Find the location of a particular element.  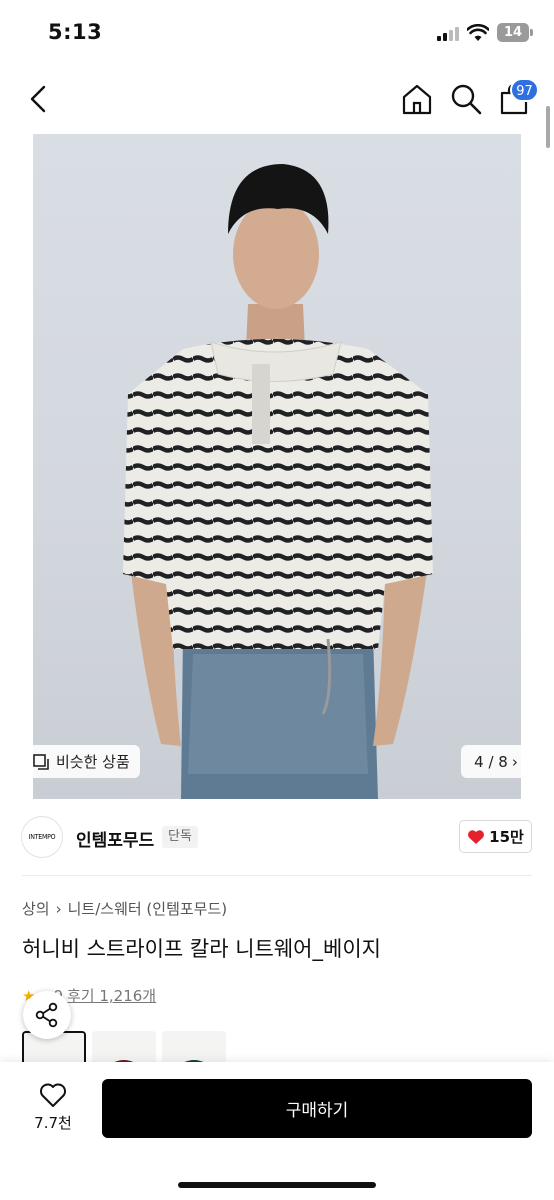

bottom-action-bar: 7.7천 구매하기 is located at coordinates (277, 1131).